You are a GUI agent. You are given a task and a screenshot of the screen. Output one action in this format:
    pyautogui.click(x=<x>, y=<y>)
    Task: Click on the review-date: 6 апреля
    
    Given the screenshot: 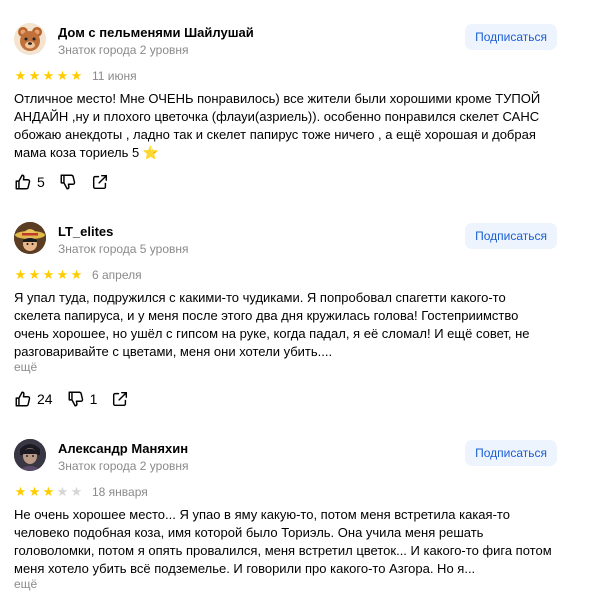 What is the action you would take?
    pyautogui.click(x=117, y=275)
    